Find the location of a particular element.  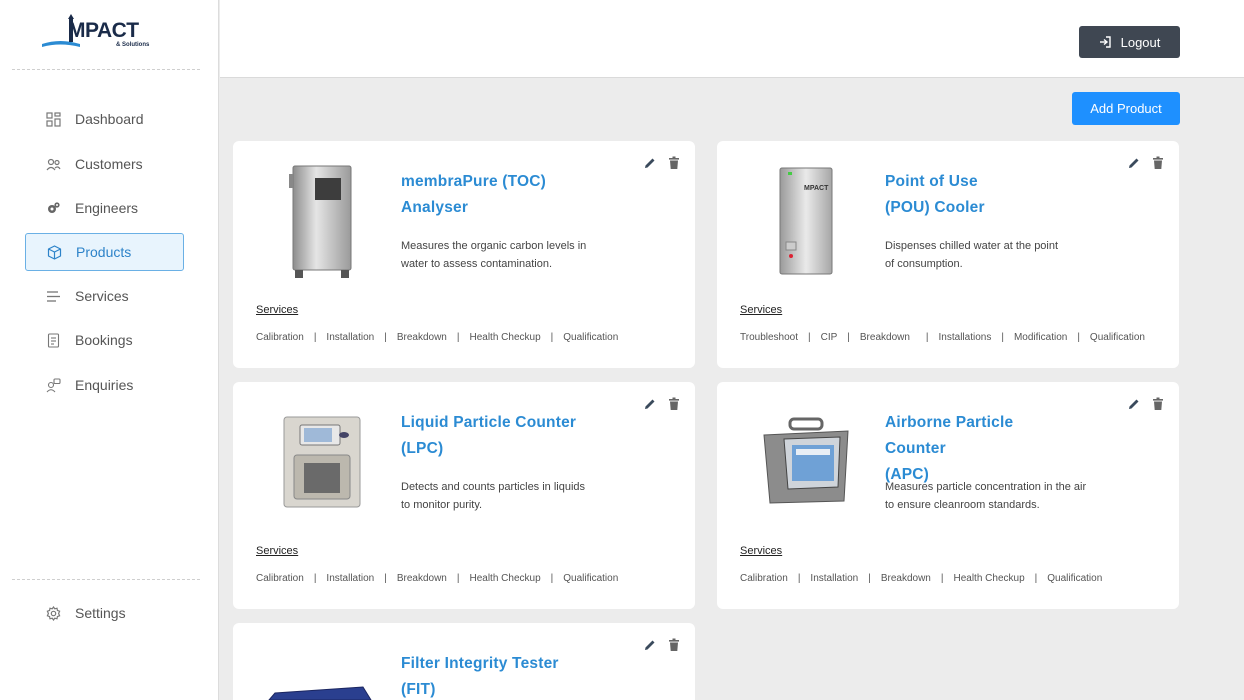

sidebar-item-label: Products is located at coordinates (104, 252).